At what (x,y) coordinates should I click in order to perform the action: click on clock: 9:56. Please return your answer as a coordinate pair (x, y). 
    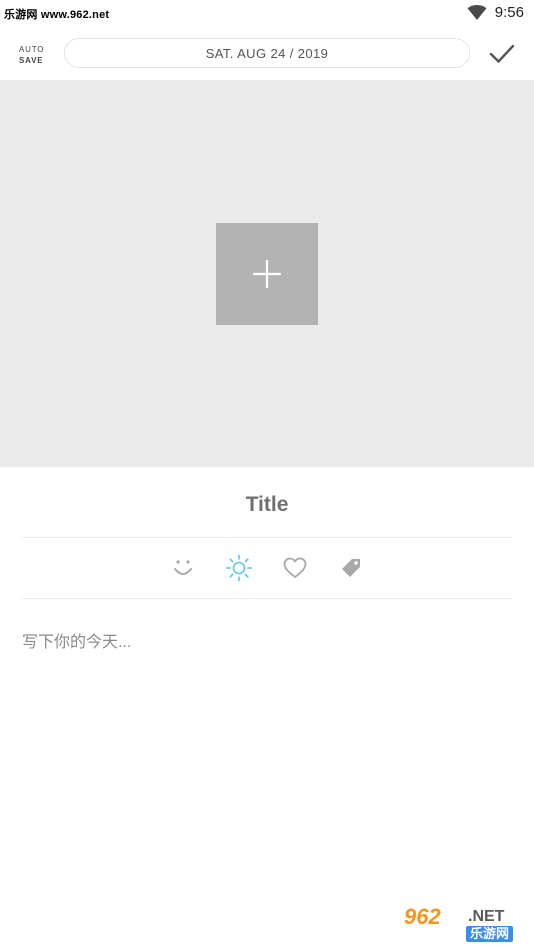
    Looking at the image, I should click on (509, 12).